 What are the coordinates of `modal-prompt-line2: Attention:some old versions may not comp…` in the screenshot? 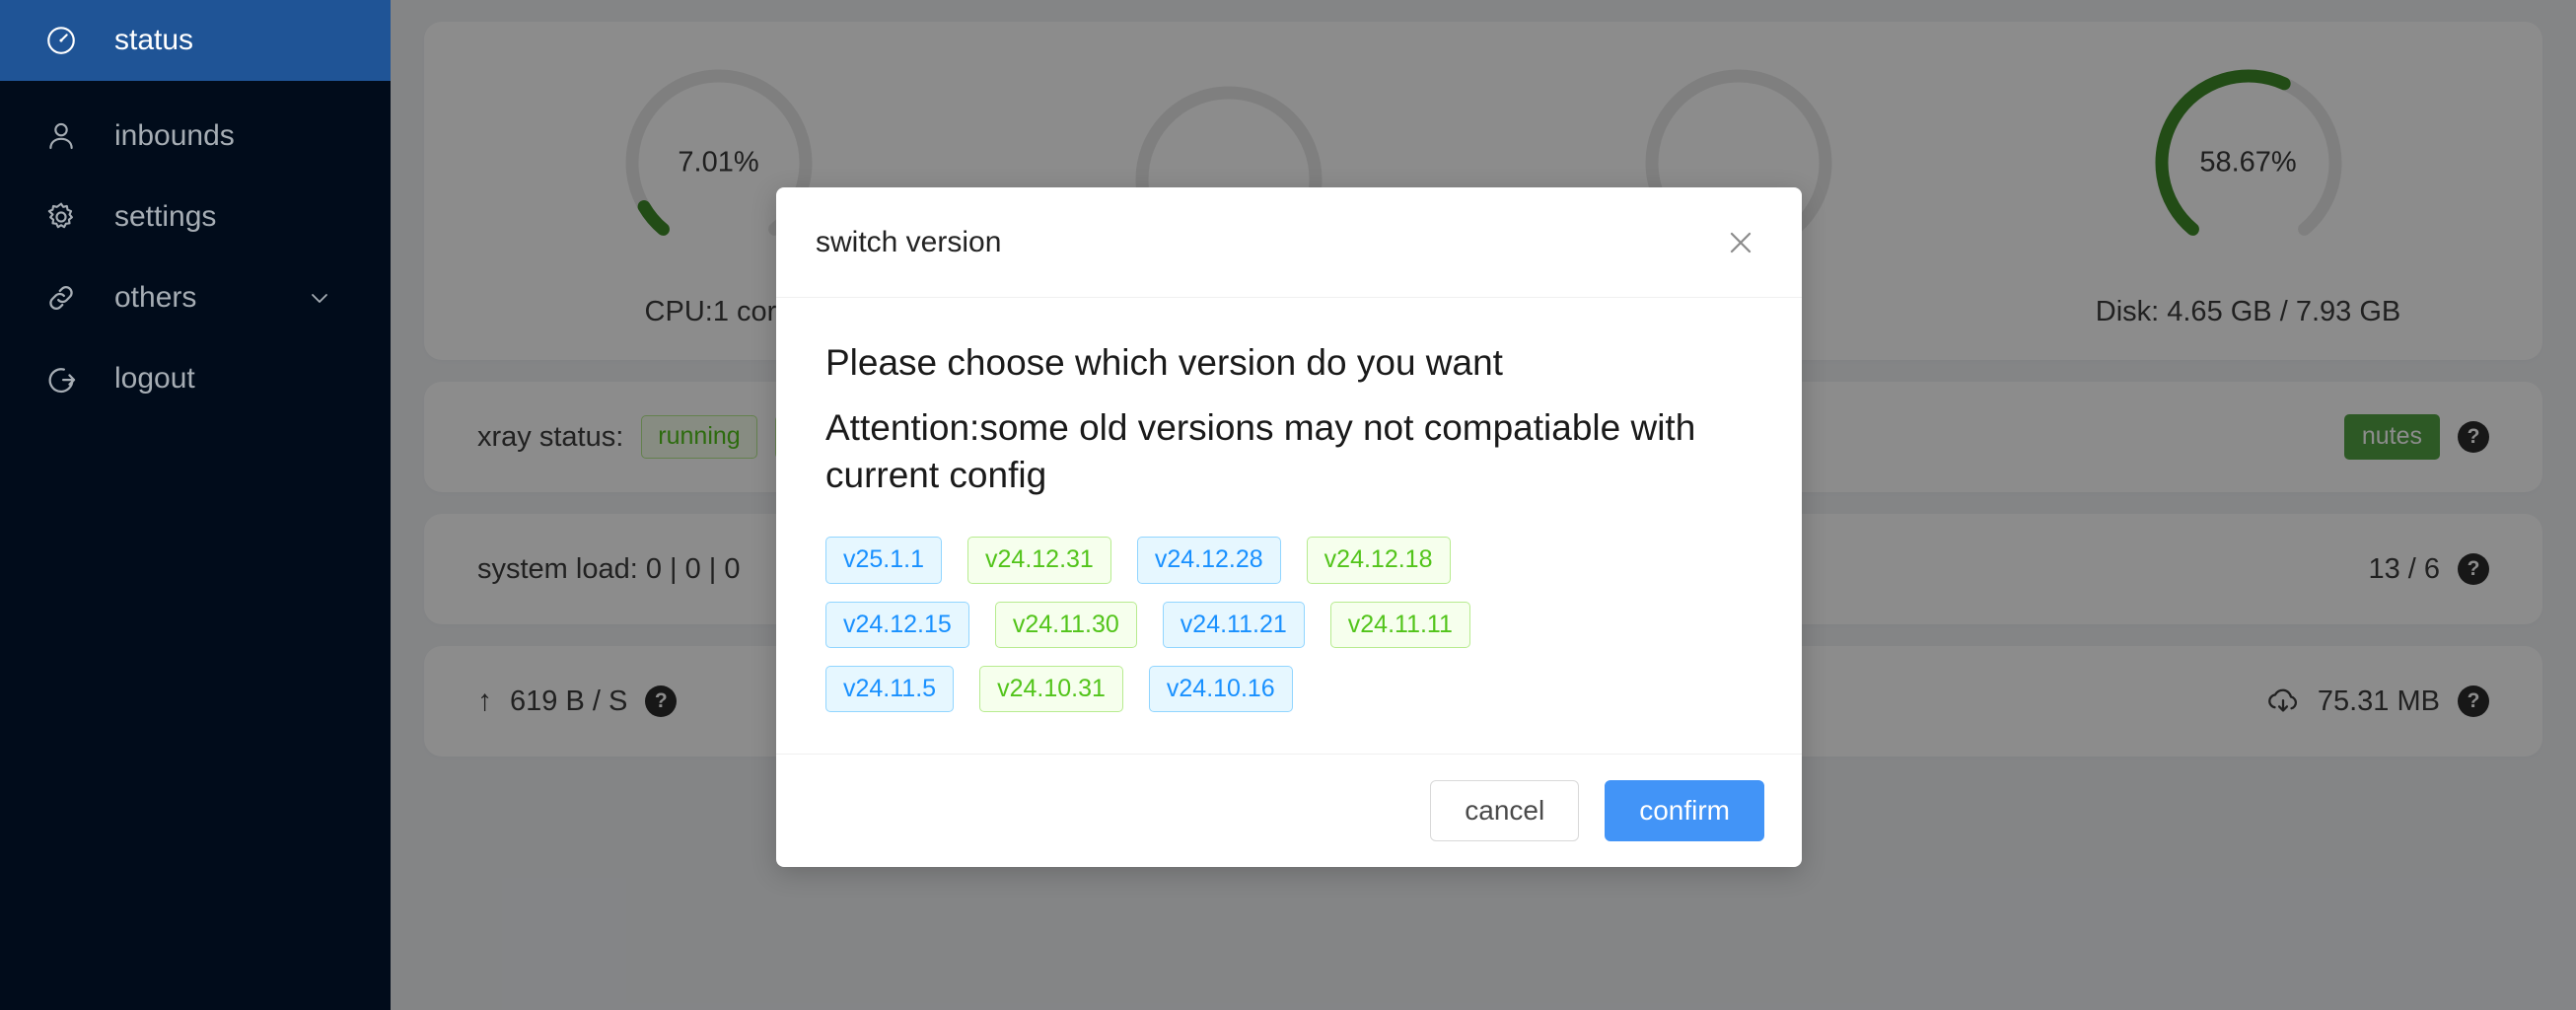 It's located at (1260, 451).